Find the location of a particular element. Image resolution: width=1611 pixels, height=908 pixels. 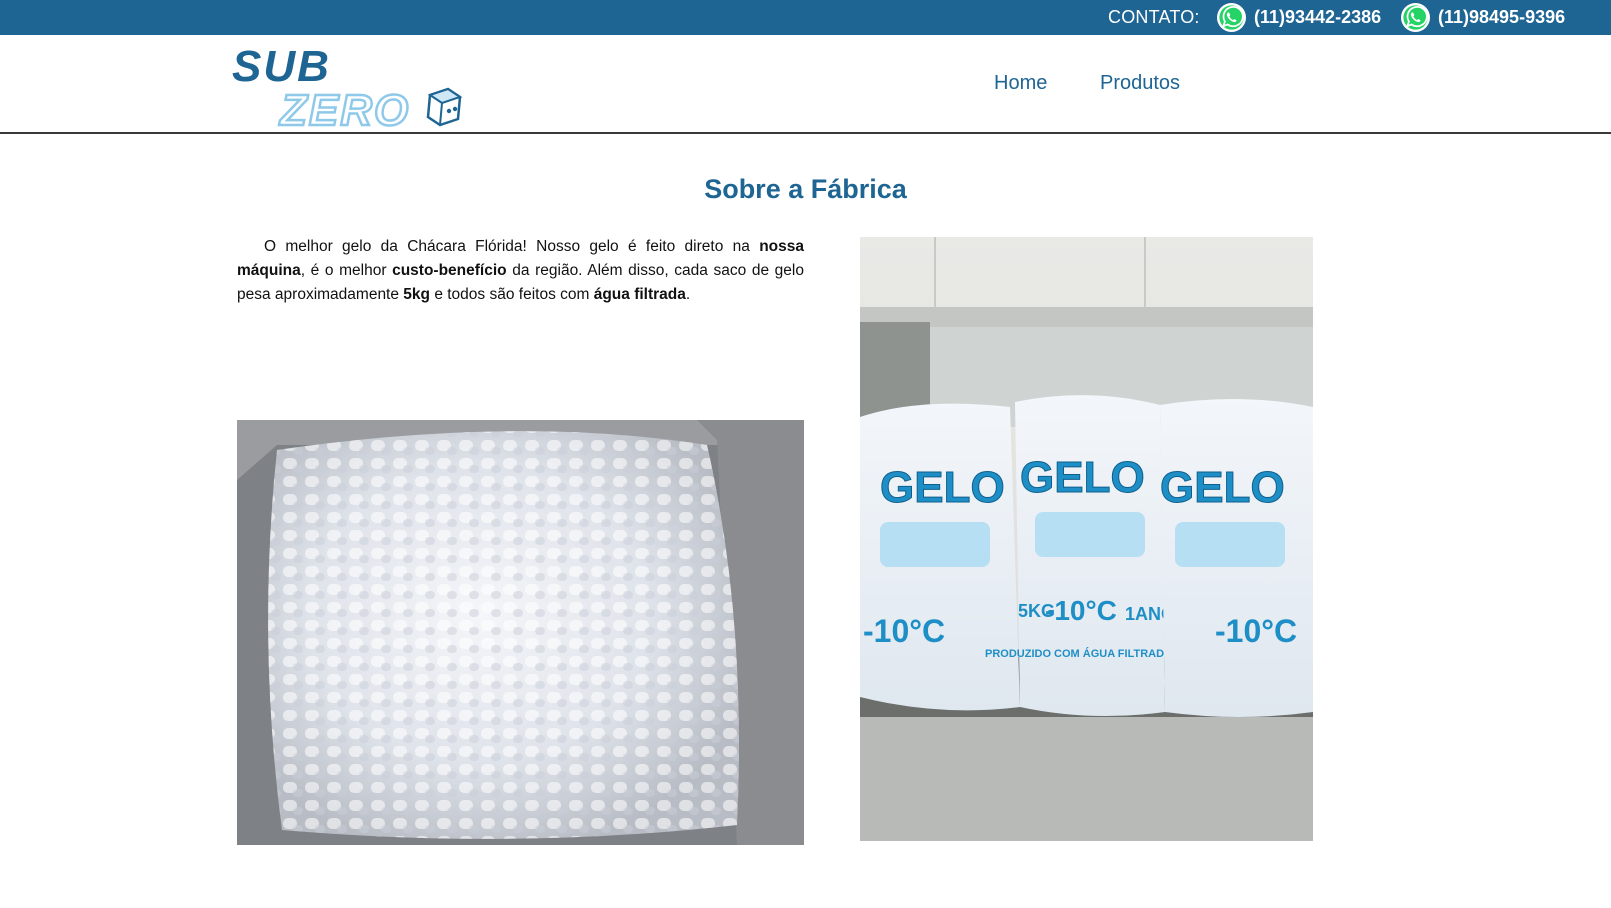

site-header: SUB ZERO Home Produtos is located at coordinates (805, 84).